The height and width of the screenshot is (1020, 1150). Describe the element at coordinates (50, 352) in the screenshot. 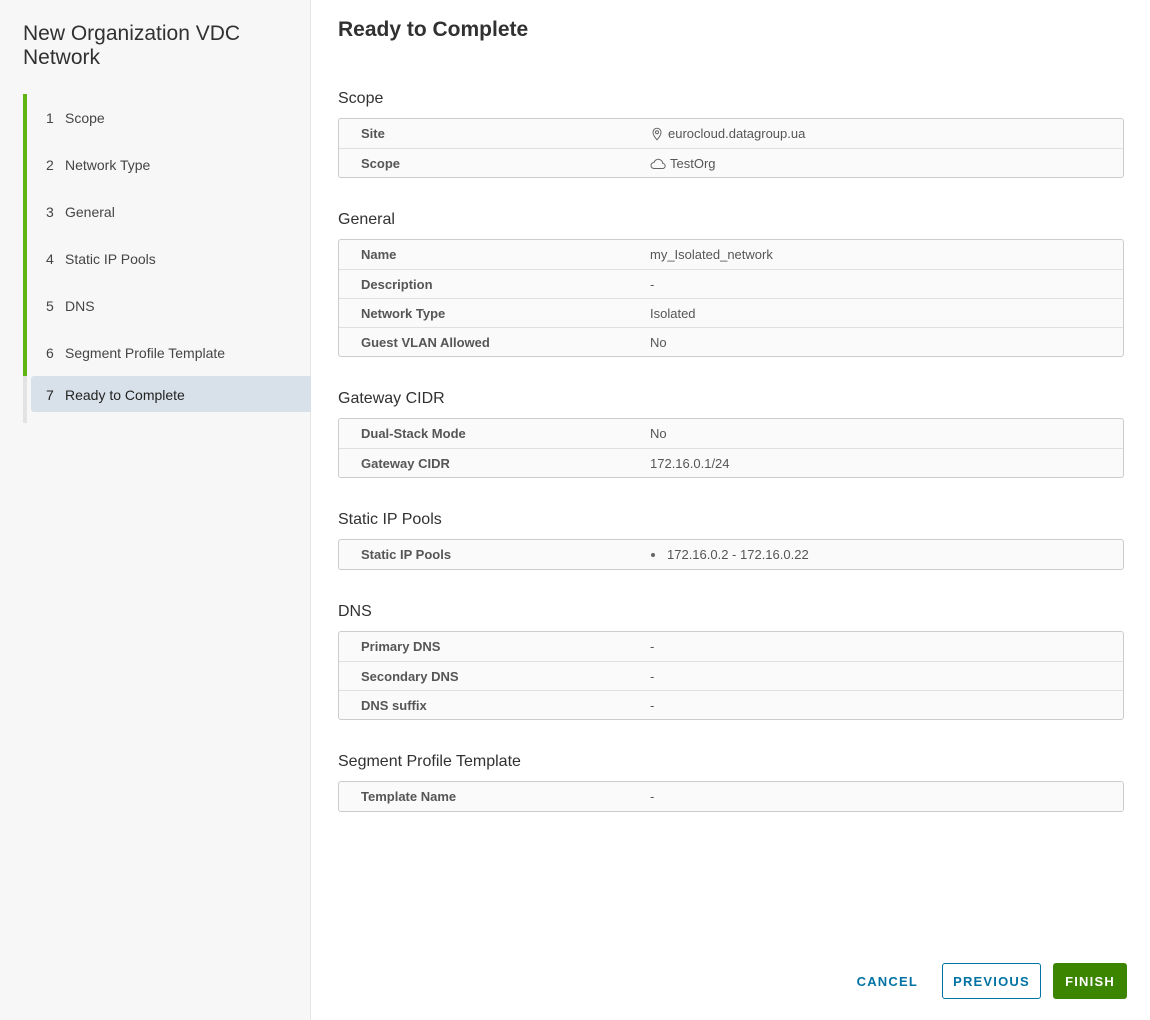

I see `step-number: 6` at that location.